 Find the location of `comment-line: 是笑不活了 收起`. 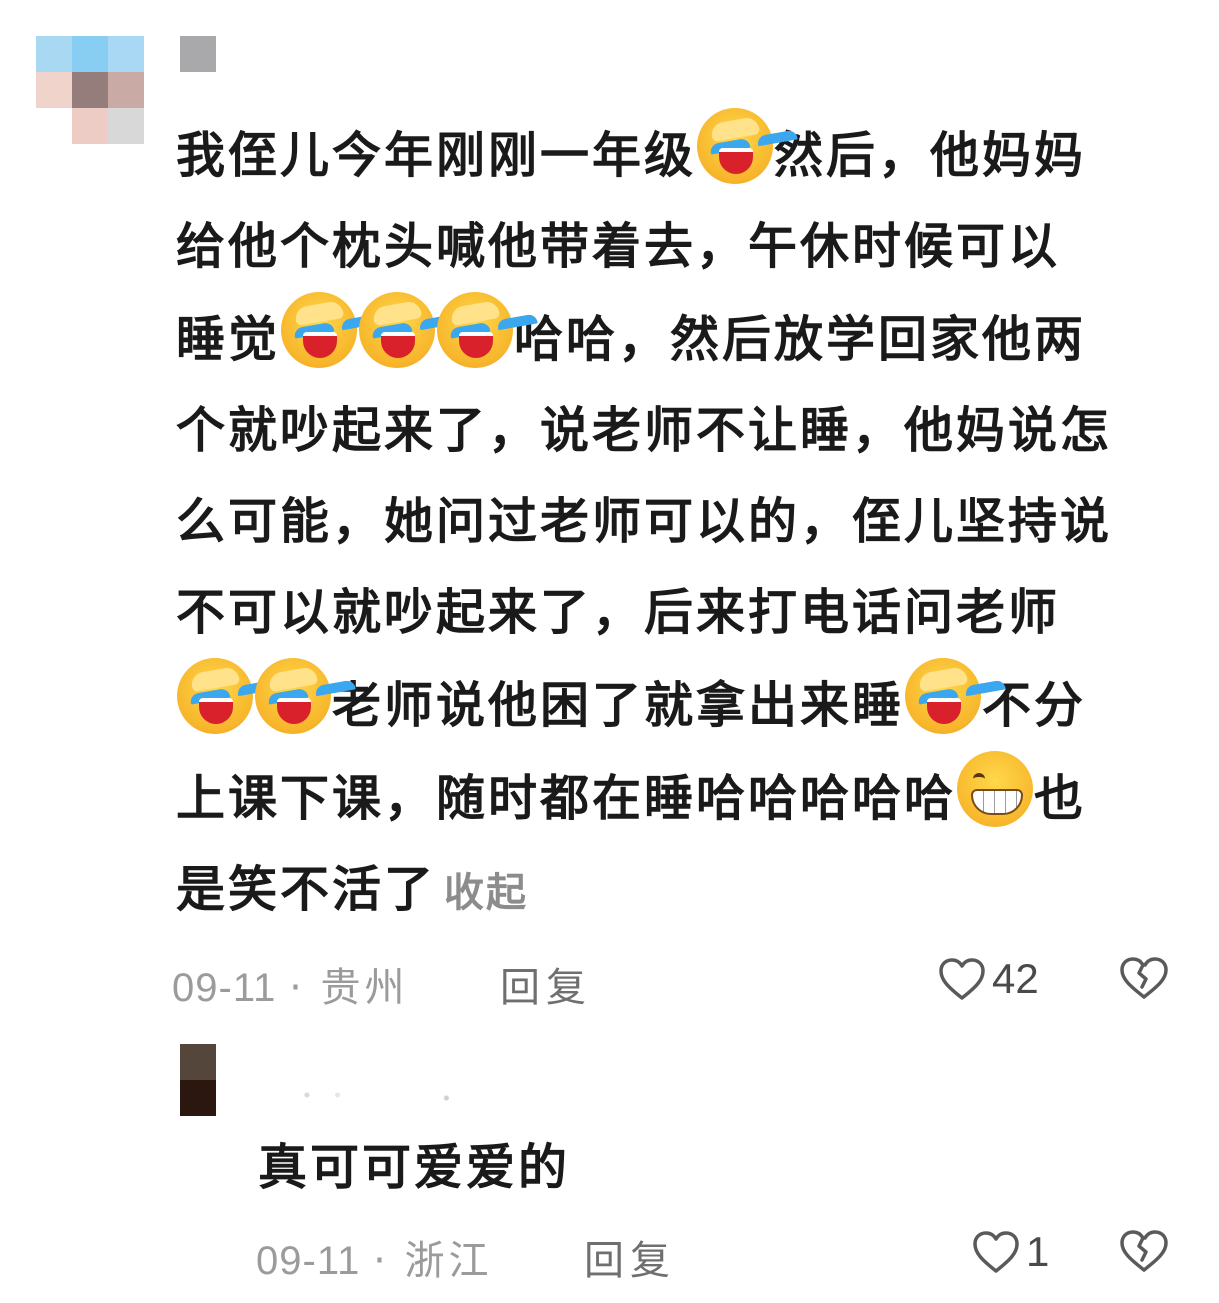

comment-line: 是笑不活了 收起 is located at coordinates (681, 891).